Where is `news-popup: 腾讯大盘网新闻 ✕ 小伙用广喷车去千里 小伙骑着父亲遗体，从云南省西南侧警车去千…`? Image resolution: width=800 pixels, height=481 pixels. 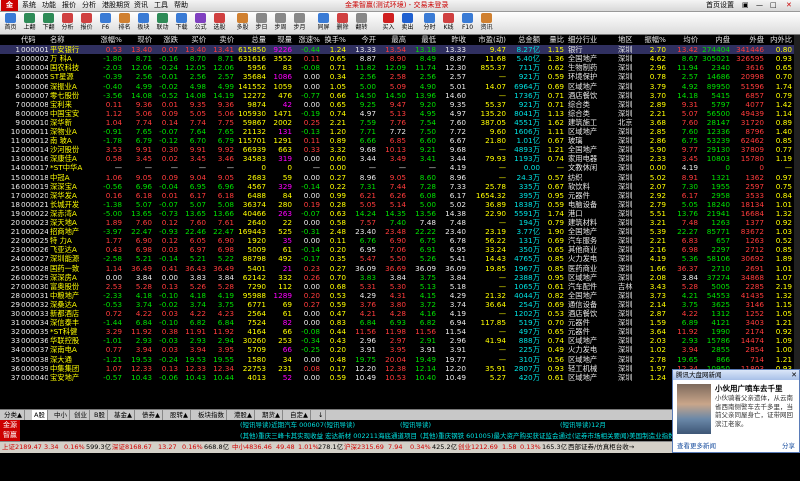
news-popup: 腾讯大盘网新闻 ✕ 小伙用广喷车去千里 小伙骑着父亲遗体，从云南省西南侧警车去千… is located at coordinates (736, 411).